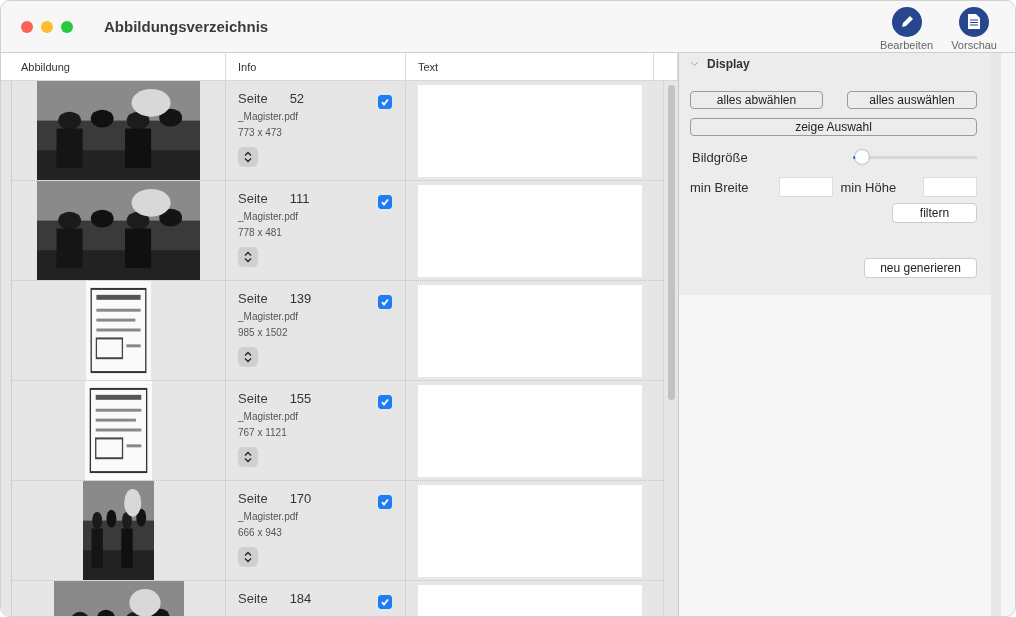 Image resolution: width=1016 pixels, height=617 pixels. I want to click on column-header: Text, so click(428, 66).